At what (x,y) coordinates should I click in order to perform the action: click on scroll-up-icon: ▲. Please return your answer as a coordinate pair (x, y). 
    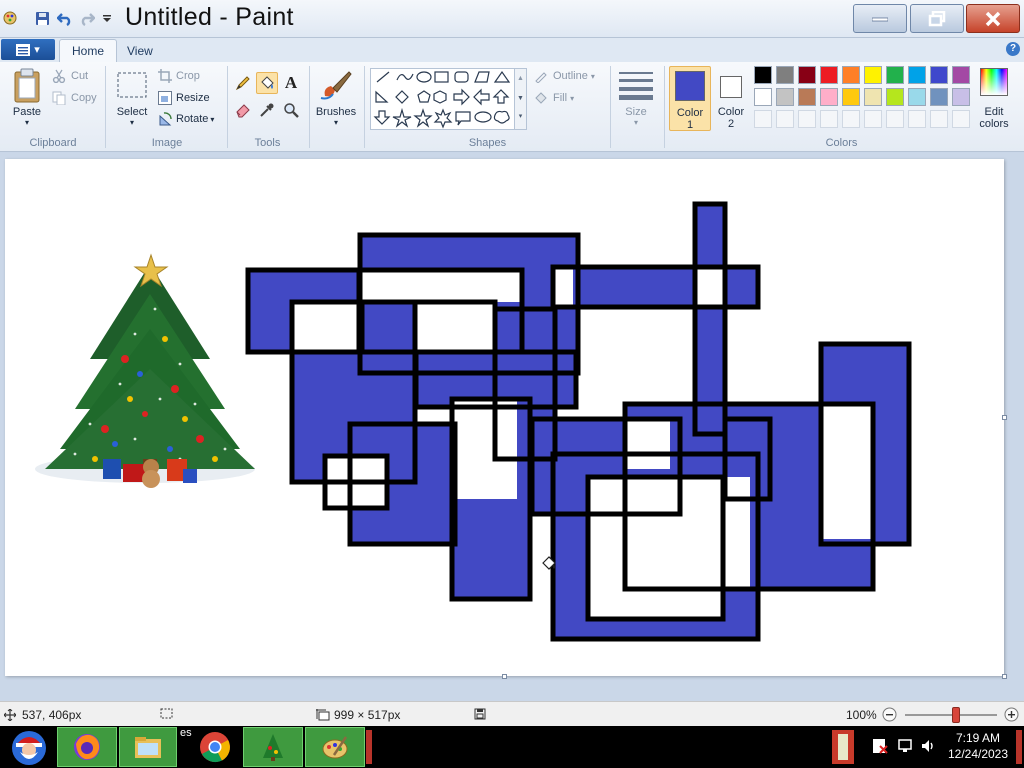
    Looking at the image, I should click on (520, 79).